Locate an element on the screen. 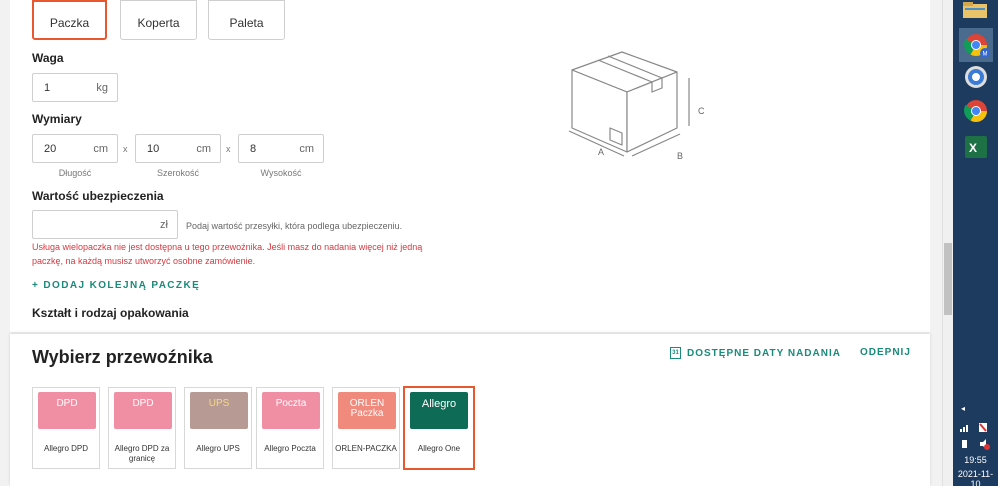 The image size is (998, 486). page-scrollbar is located at coordinates (947, 243).